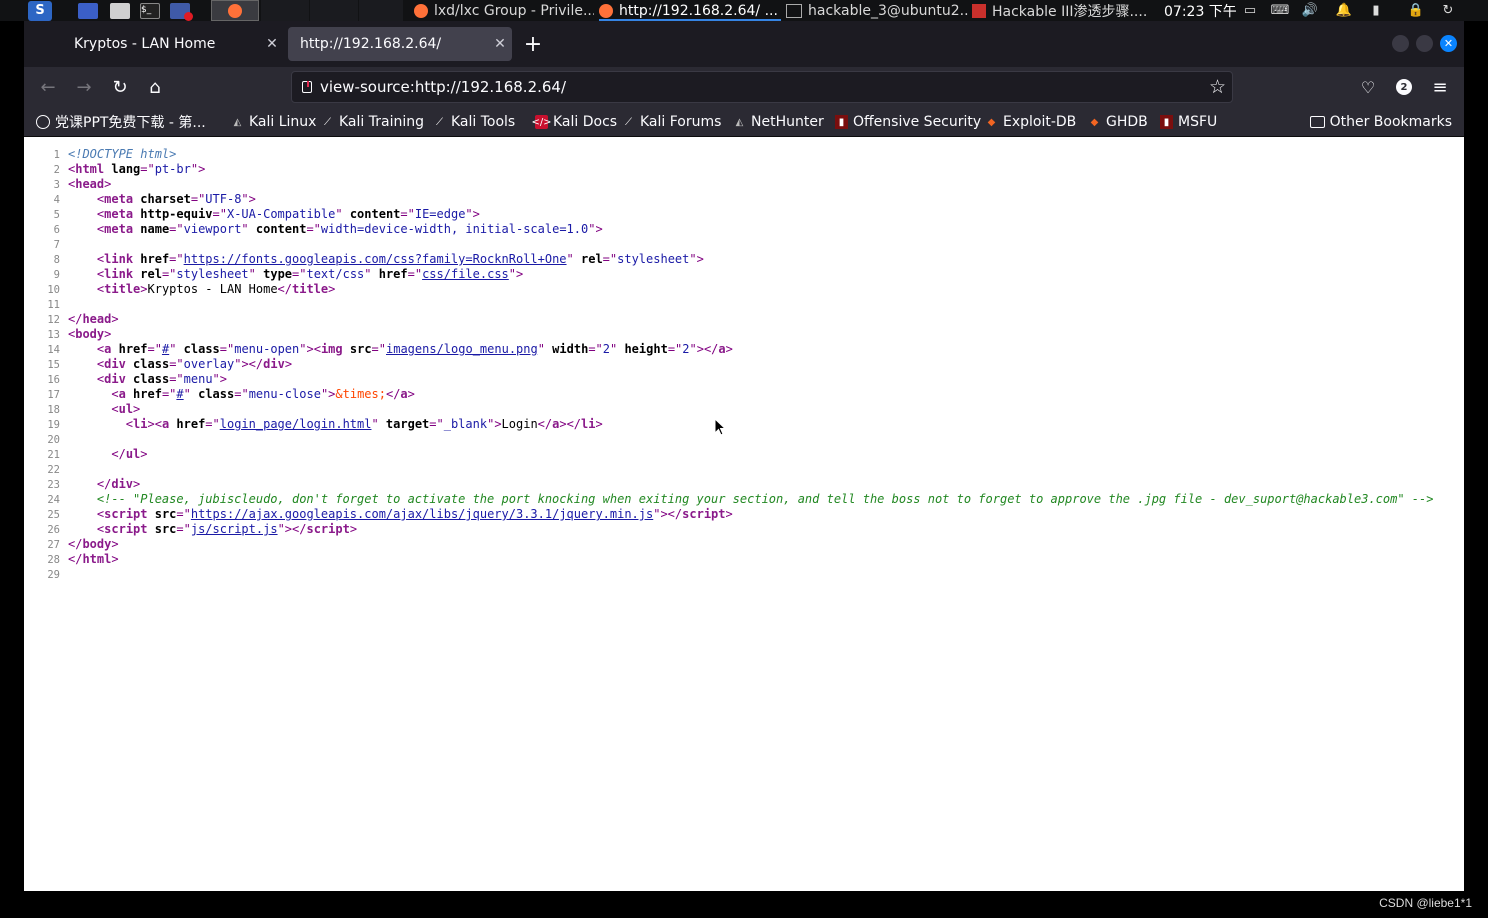 The height and width of the screenshot is (918, 1488). I want to click on source-token: body, so click(90, 334).